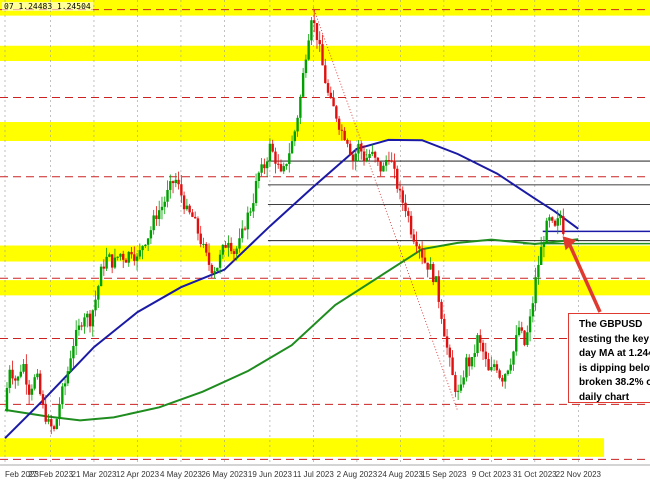  Describe the element at coordinates (50, 474) in the screenshot. I see `x-tick-label: 27 Feb 2023` at that location.